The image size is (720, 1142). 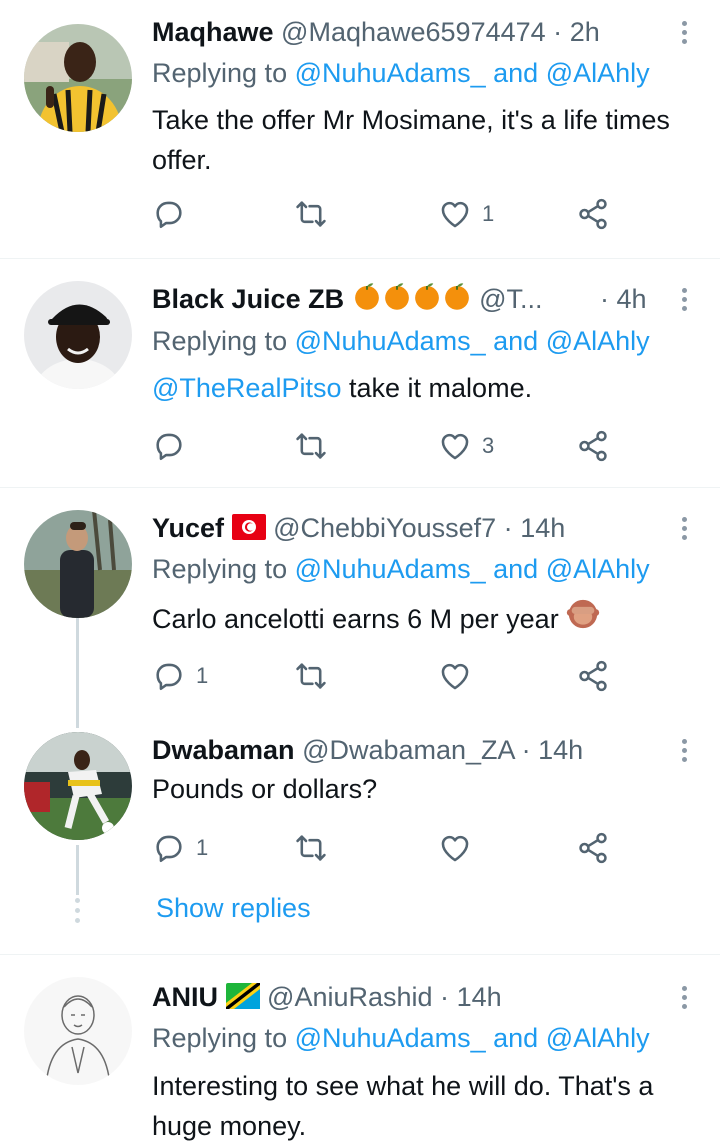 What do you see at coordinates (248, 299) in the screenshot?
I see `display-name: Black Juice ZB` at bounding box center [248, 299].